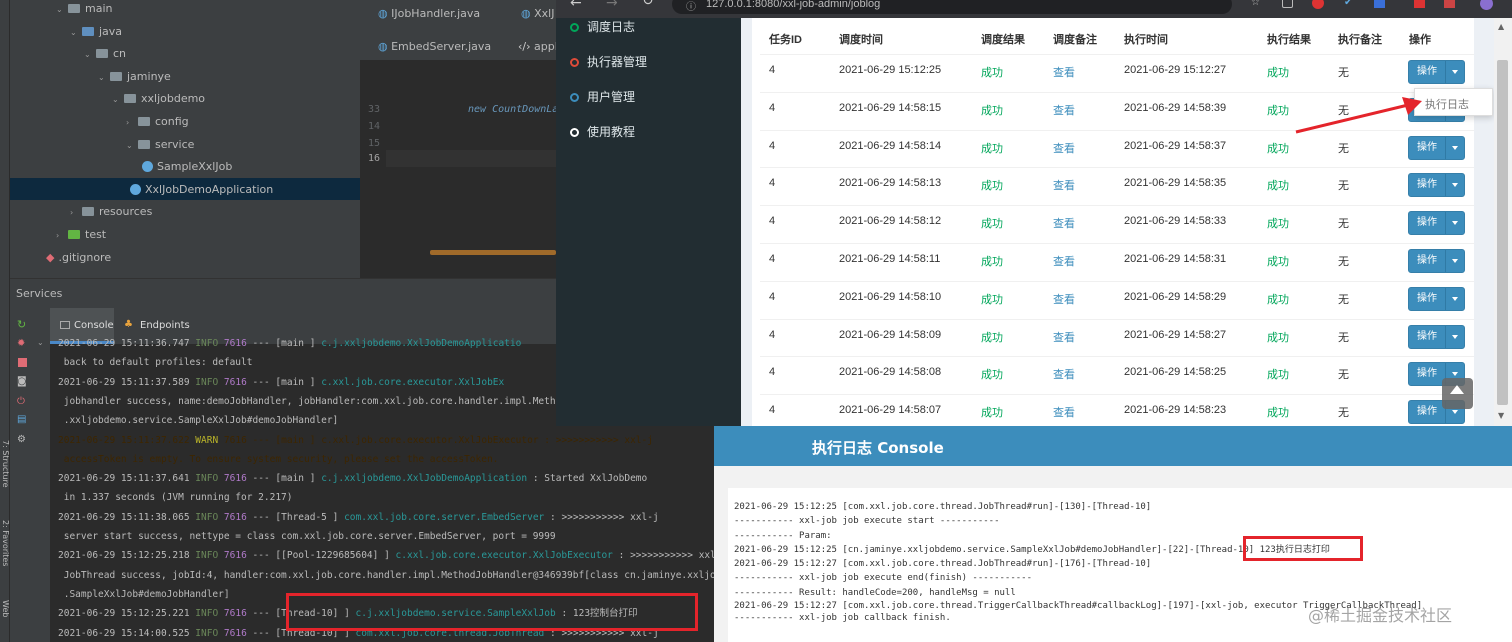 This screenshot has height=642, width=1512. Describe the element at coordinates (21, 419) in the screenshot. I see `layout-icon: ▤` at that location.